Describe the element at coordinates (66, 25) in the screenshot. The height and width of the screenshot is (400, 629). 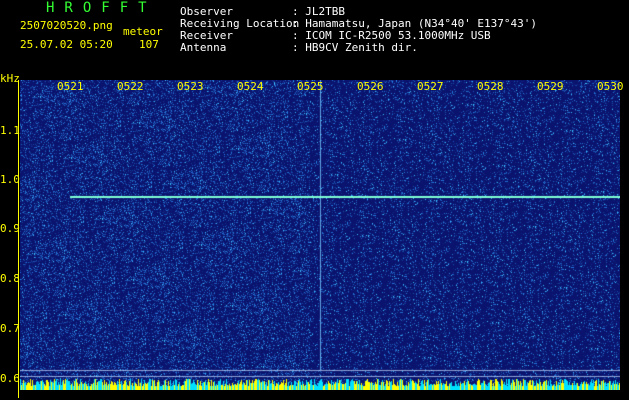
I see `filename: 2507020520.png` at that location.